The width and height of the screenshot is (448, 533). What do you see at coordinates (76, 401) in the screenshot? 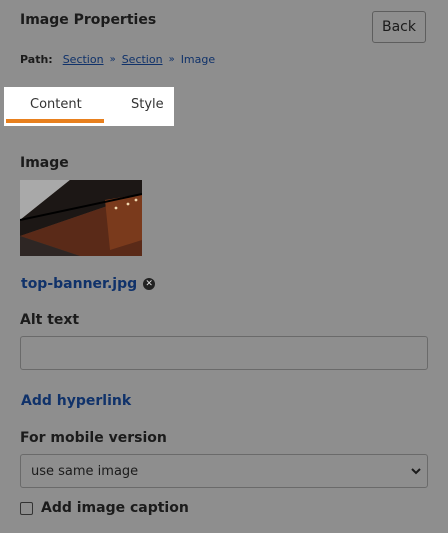
I see `add-hyperlink-link: Add hyperlink` at bounding box center [76, 401].